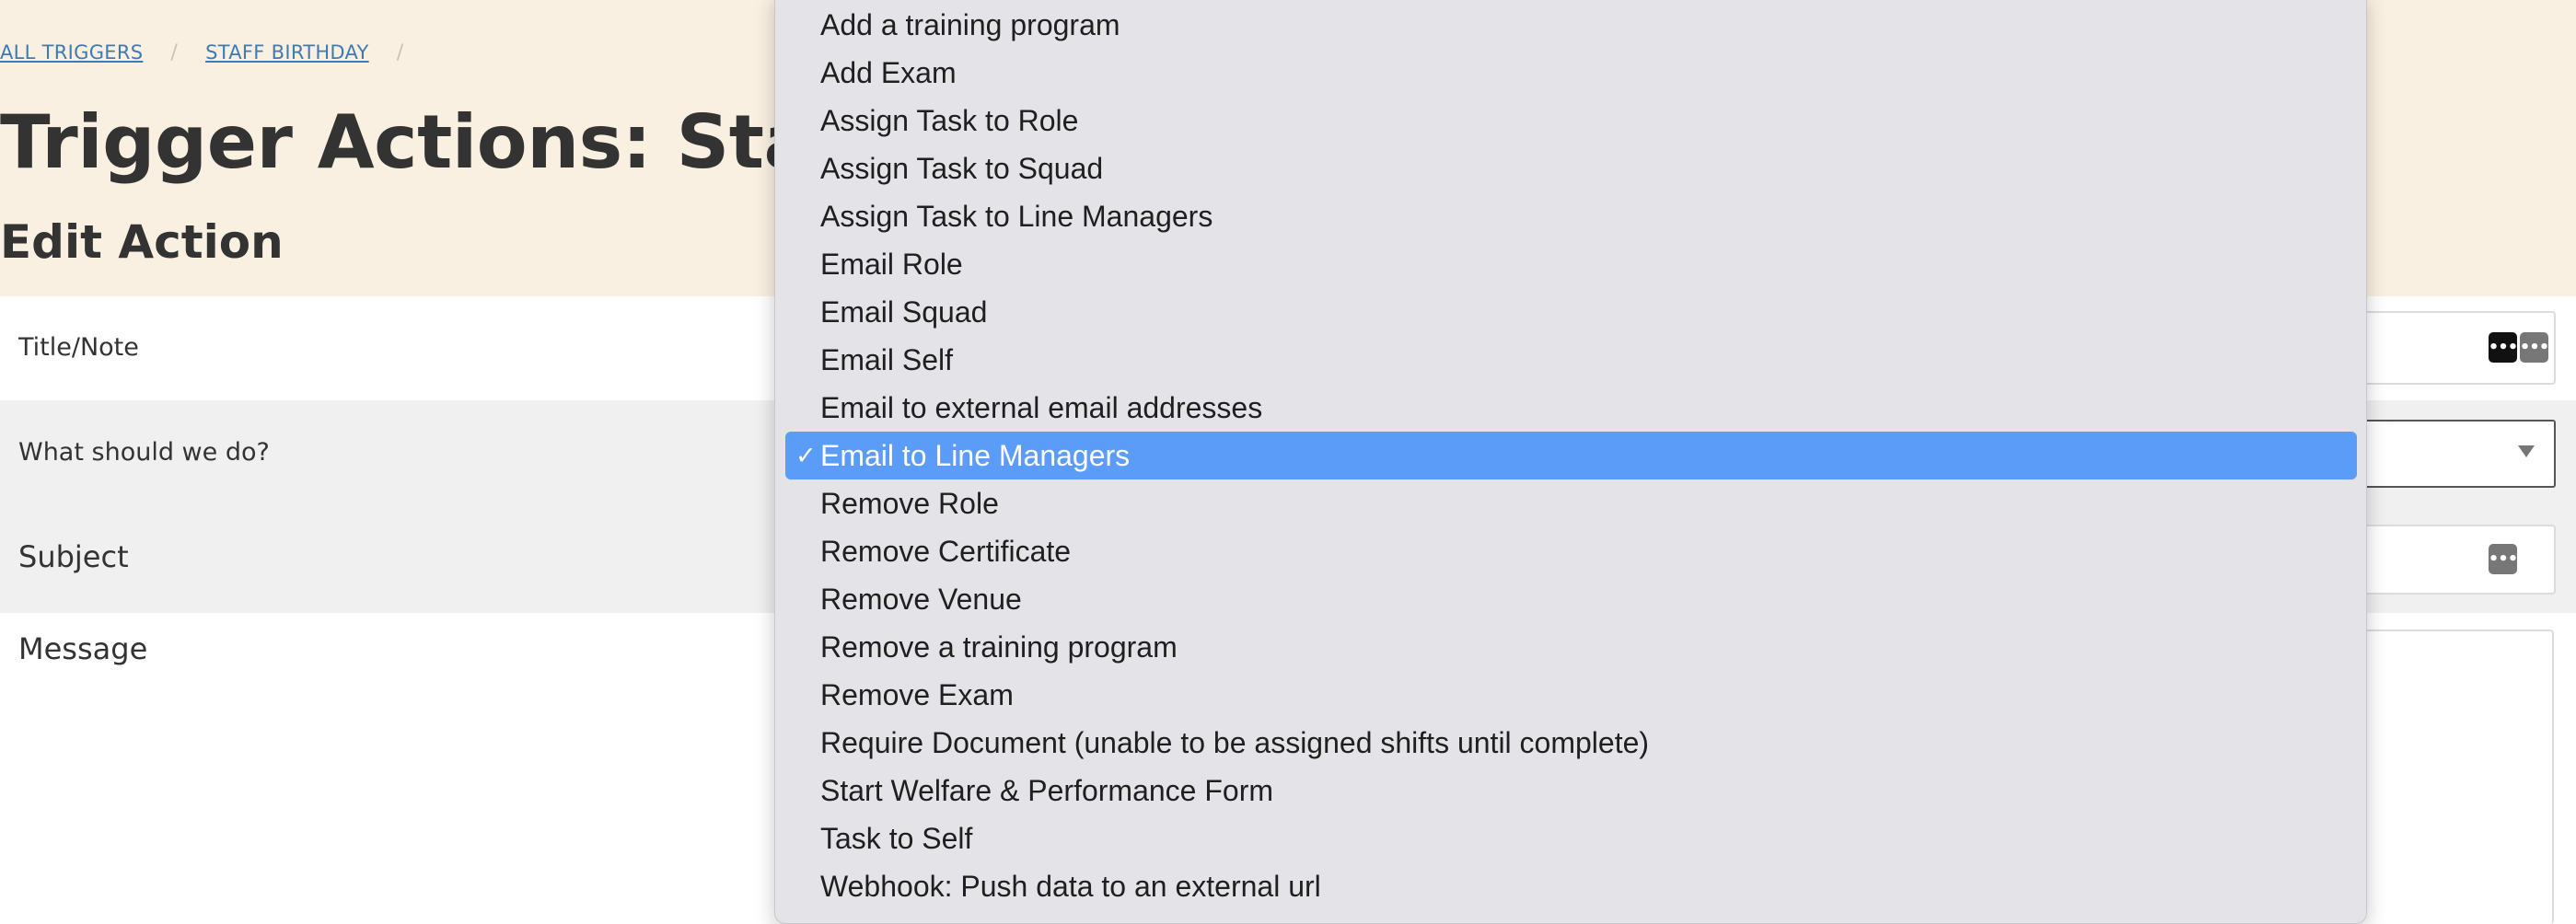 Image resolution: width=2576 pixels, height=924 pixels. Describe the element at coordinates (917, 694) in the screenshot. I see `dropdown-option-label: Remove Exam` at that location.